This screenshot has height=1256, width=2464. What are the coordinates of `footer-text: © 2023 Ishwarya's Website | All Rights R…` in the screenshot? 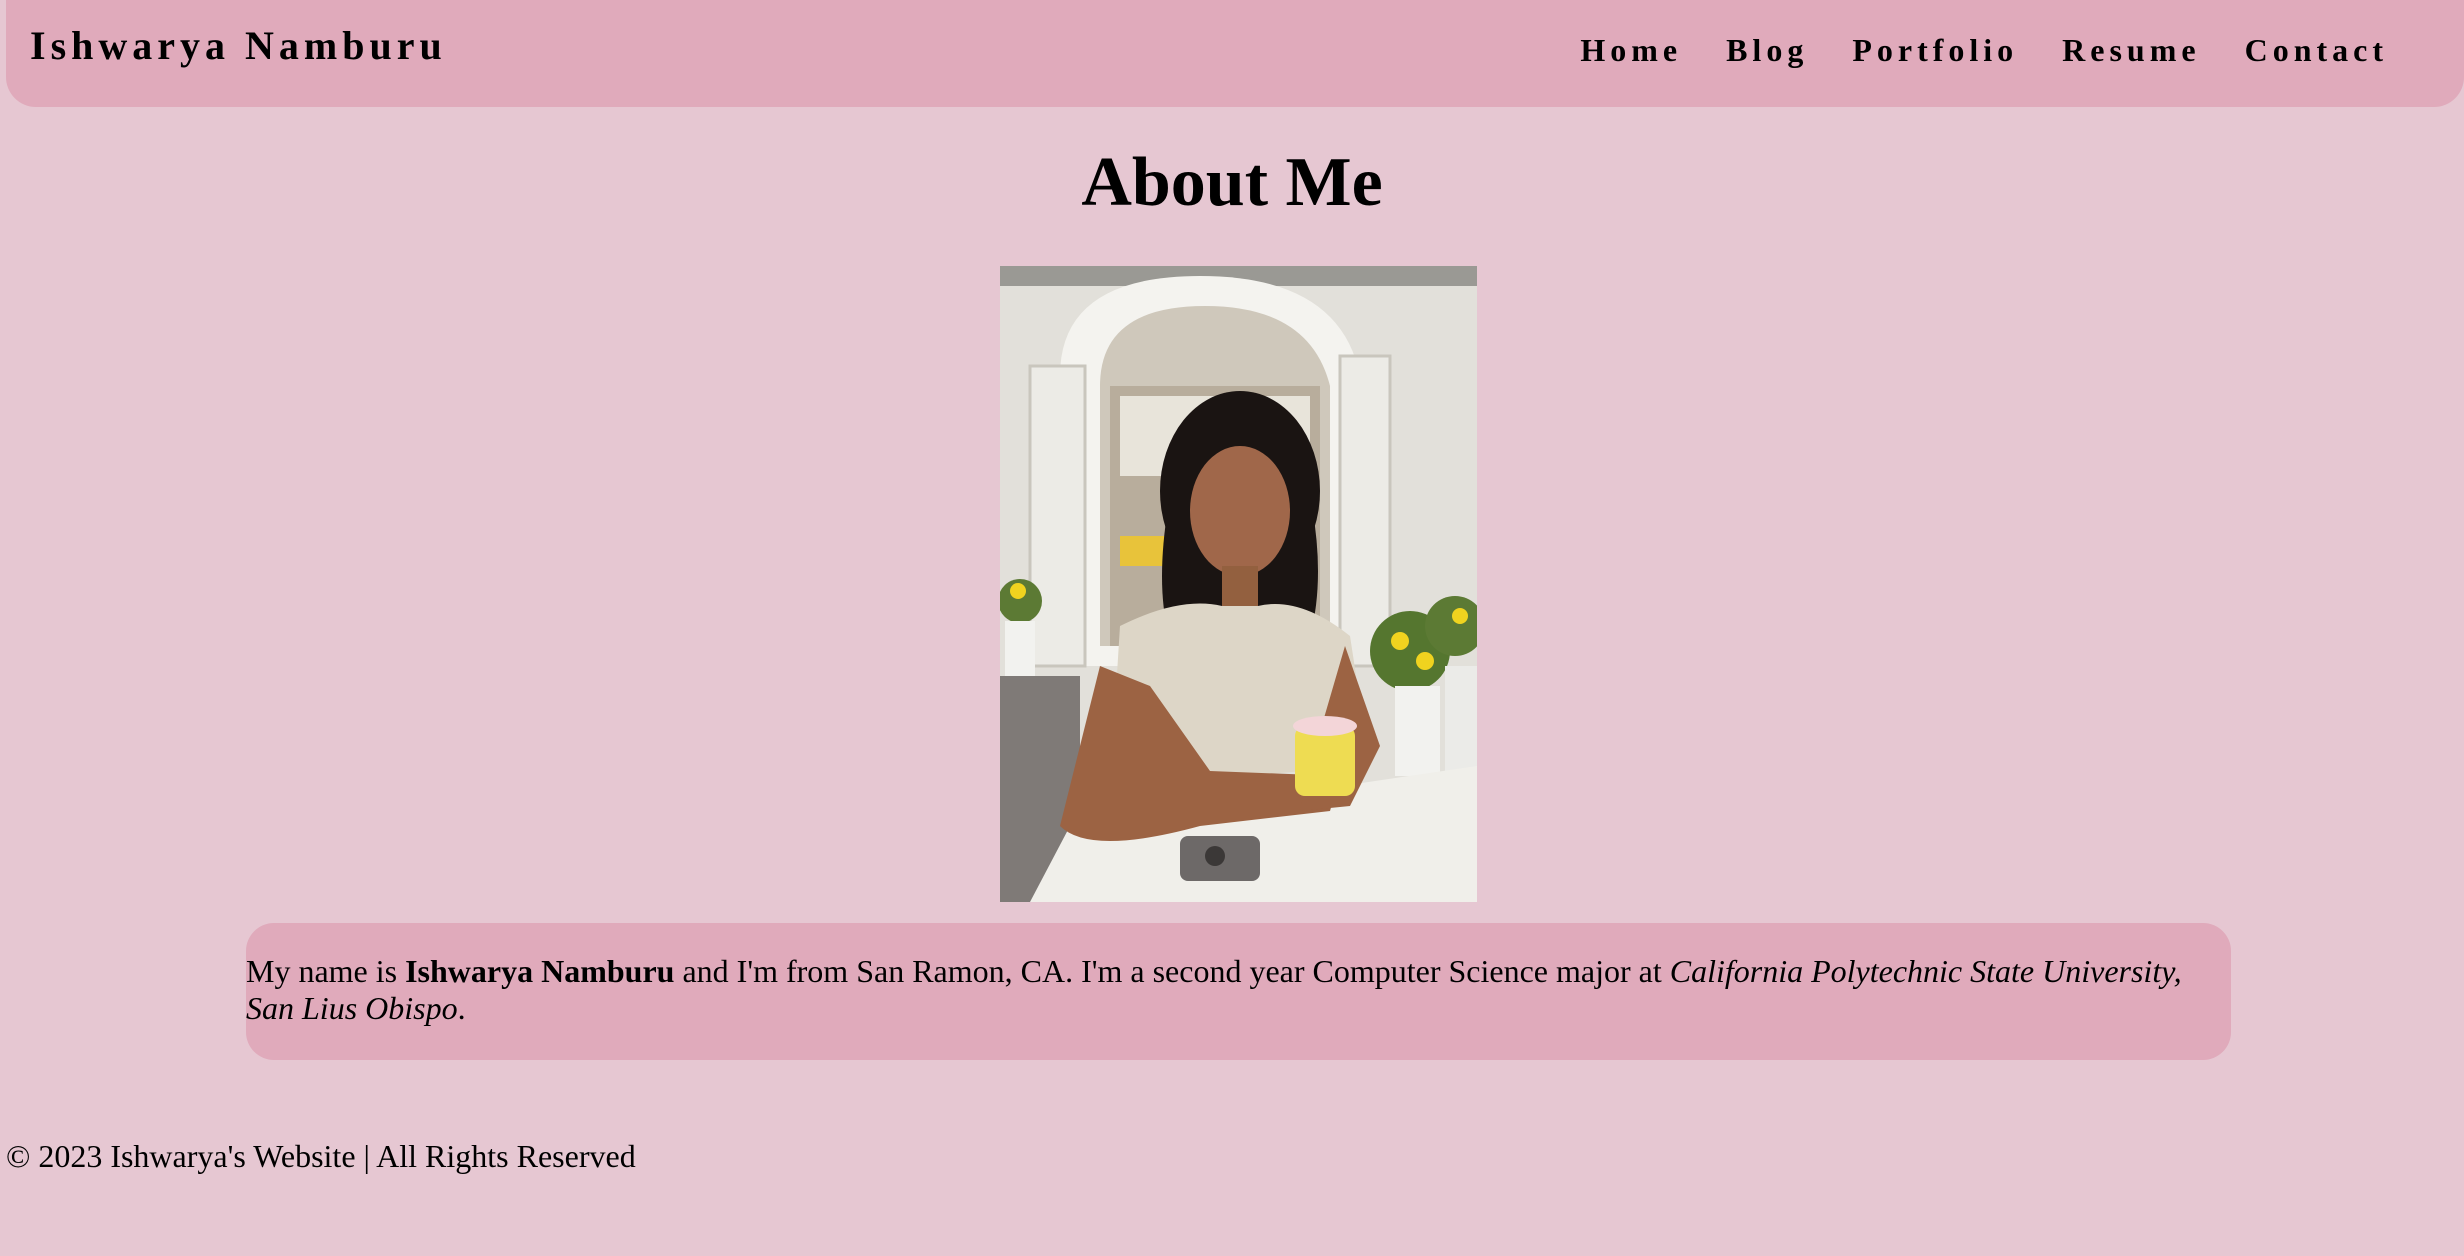 It's located at (321, 1156).